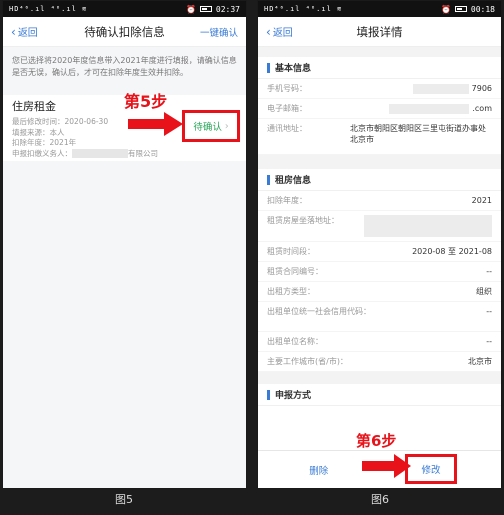 The width and height of the screenshot is (504, 515). I want to click on row-lessor-name: 出租单位名称： --, so click(379, 342).